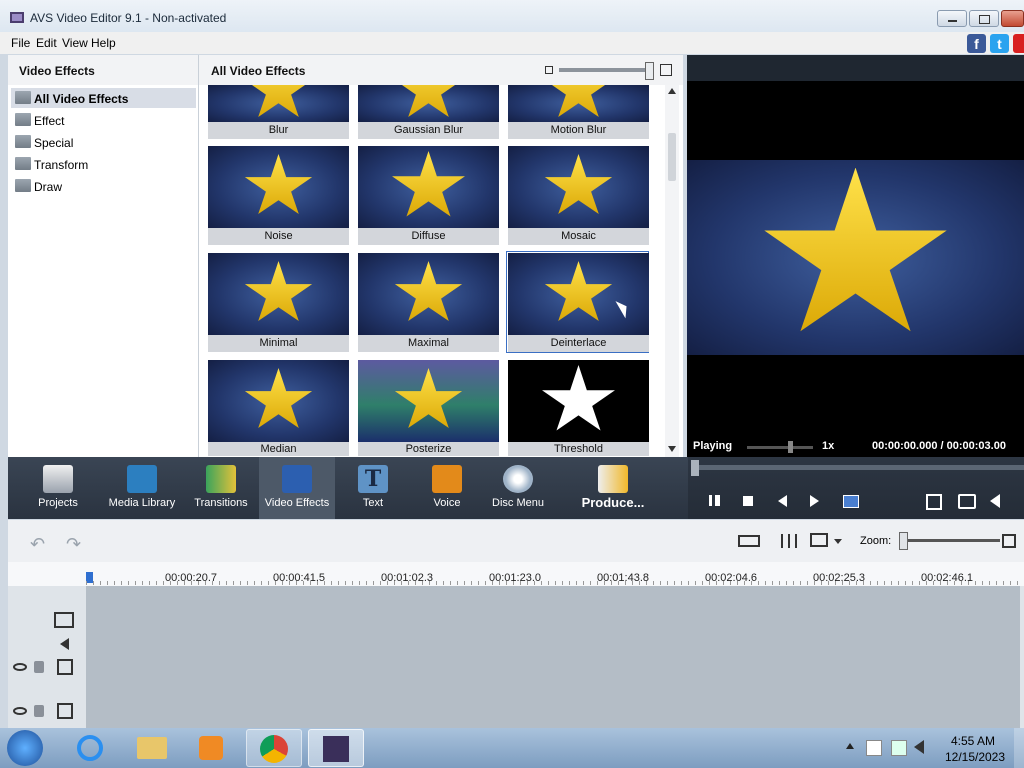  Describe the element at coordinates (20, 43) in the screenshot. I see `menu-file: File` at that location.